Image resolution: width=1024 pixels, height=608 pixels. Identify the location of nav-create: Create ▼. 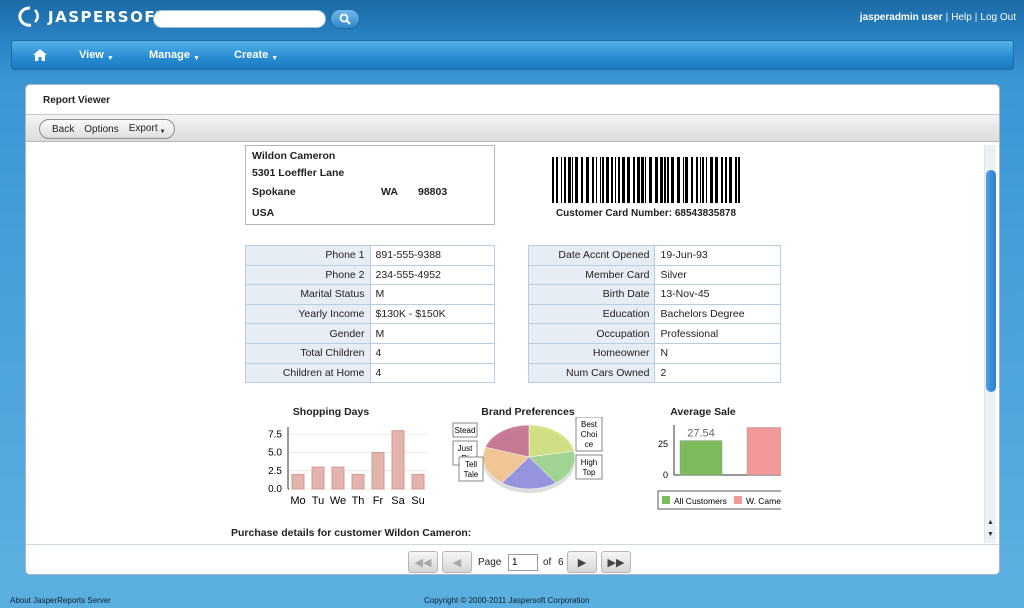
(256, 55).